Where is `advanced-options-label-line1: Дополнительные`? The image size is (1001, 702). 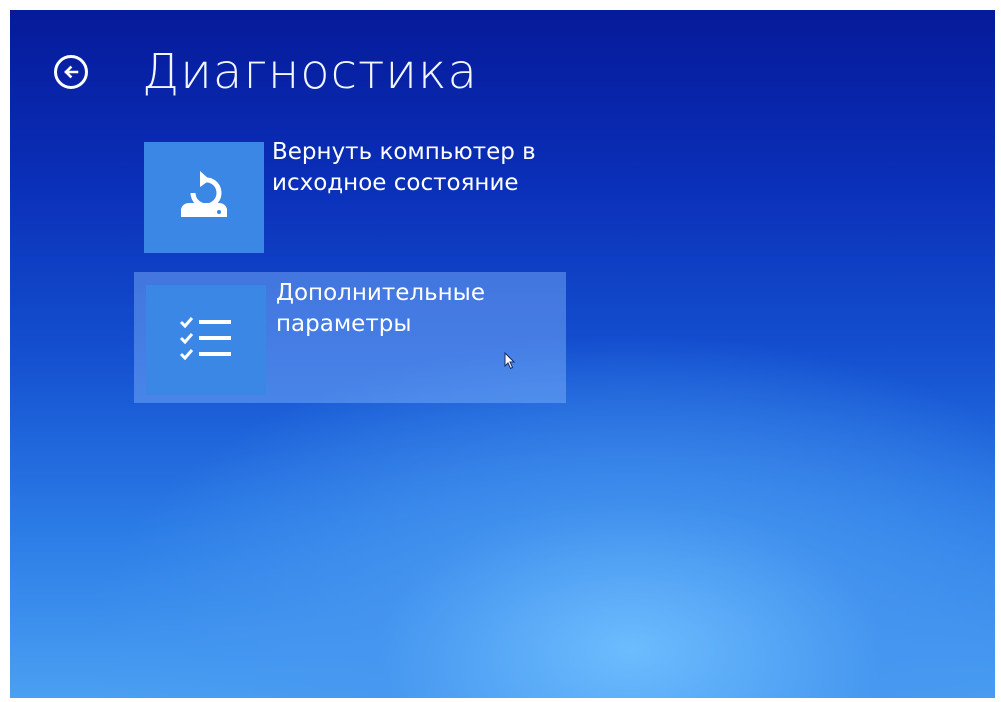
advanced-options-label-line1: Дополнительные is located at coordinates (380, 293).